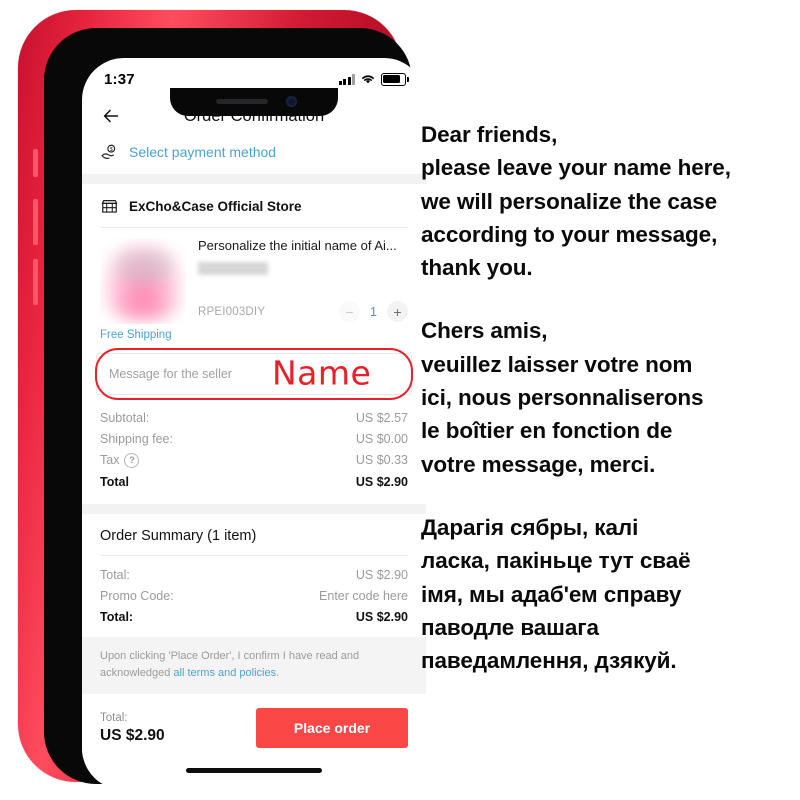 The width and height of the screenshot is (800, 800). Describe the element at coordinates (303, 312) in the screenshot. I see `product-bottom-row: RPEI003DIY − 1 +` at that location.